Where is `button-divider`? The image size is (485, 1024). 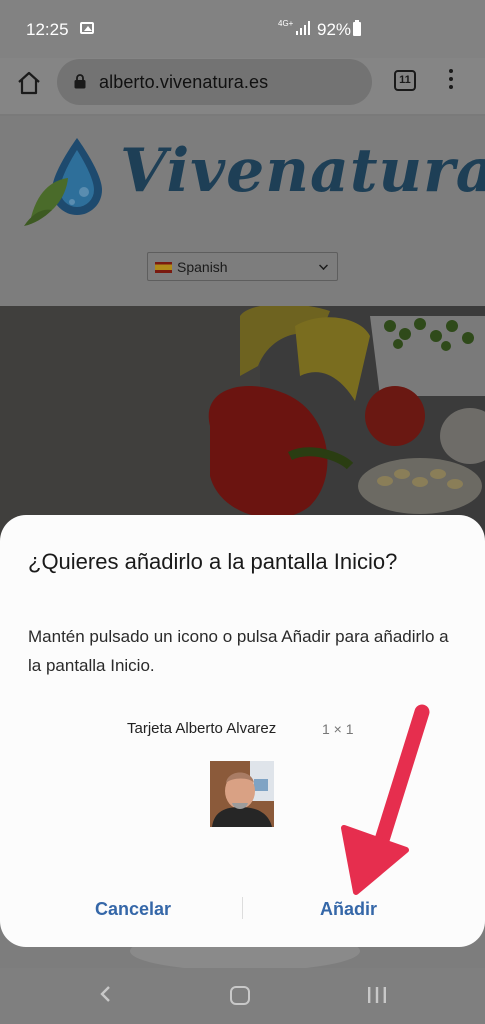
button-divider is located at coordinates (242, 908).